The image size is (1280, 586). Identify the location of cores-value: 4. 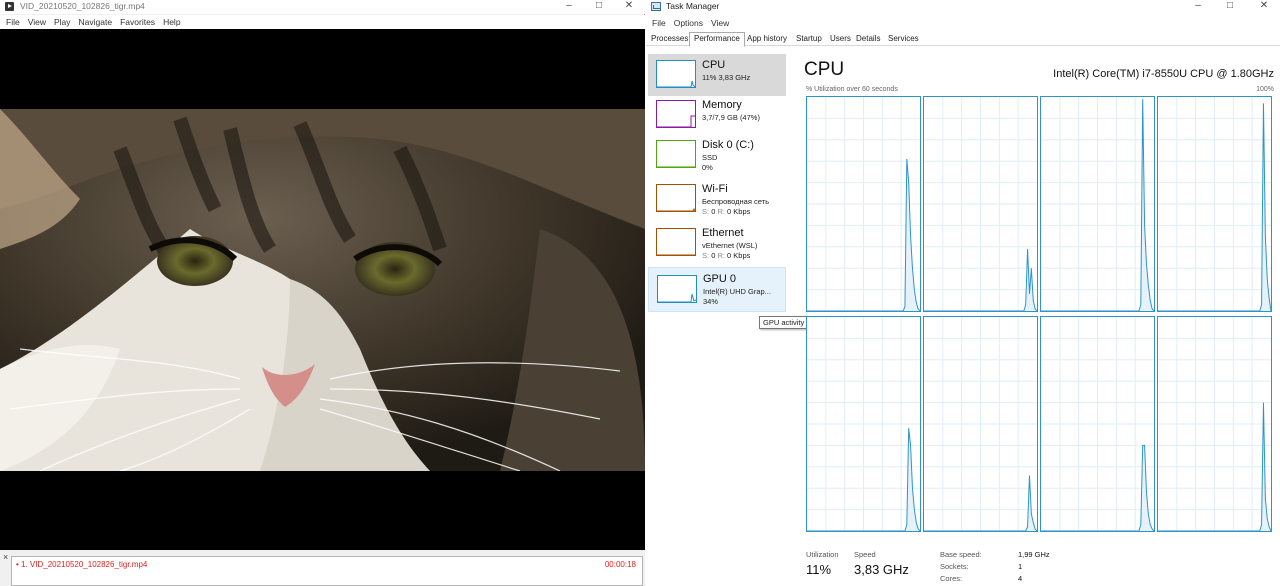
(1020, 578).